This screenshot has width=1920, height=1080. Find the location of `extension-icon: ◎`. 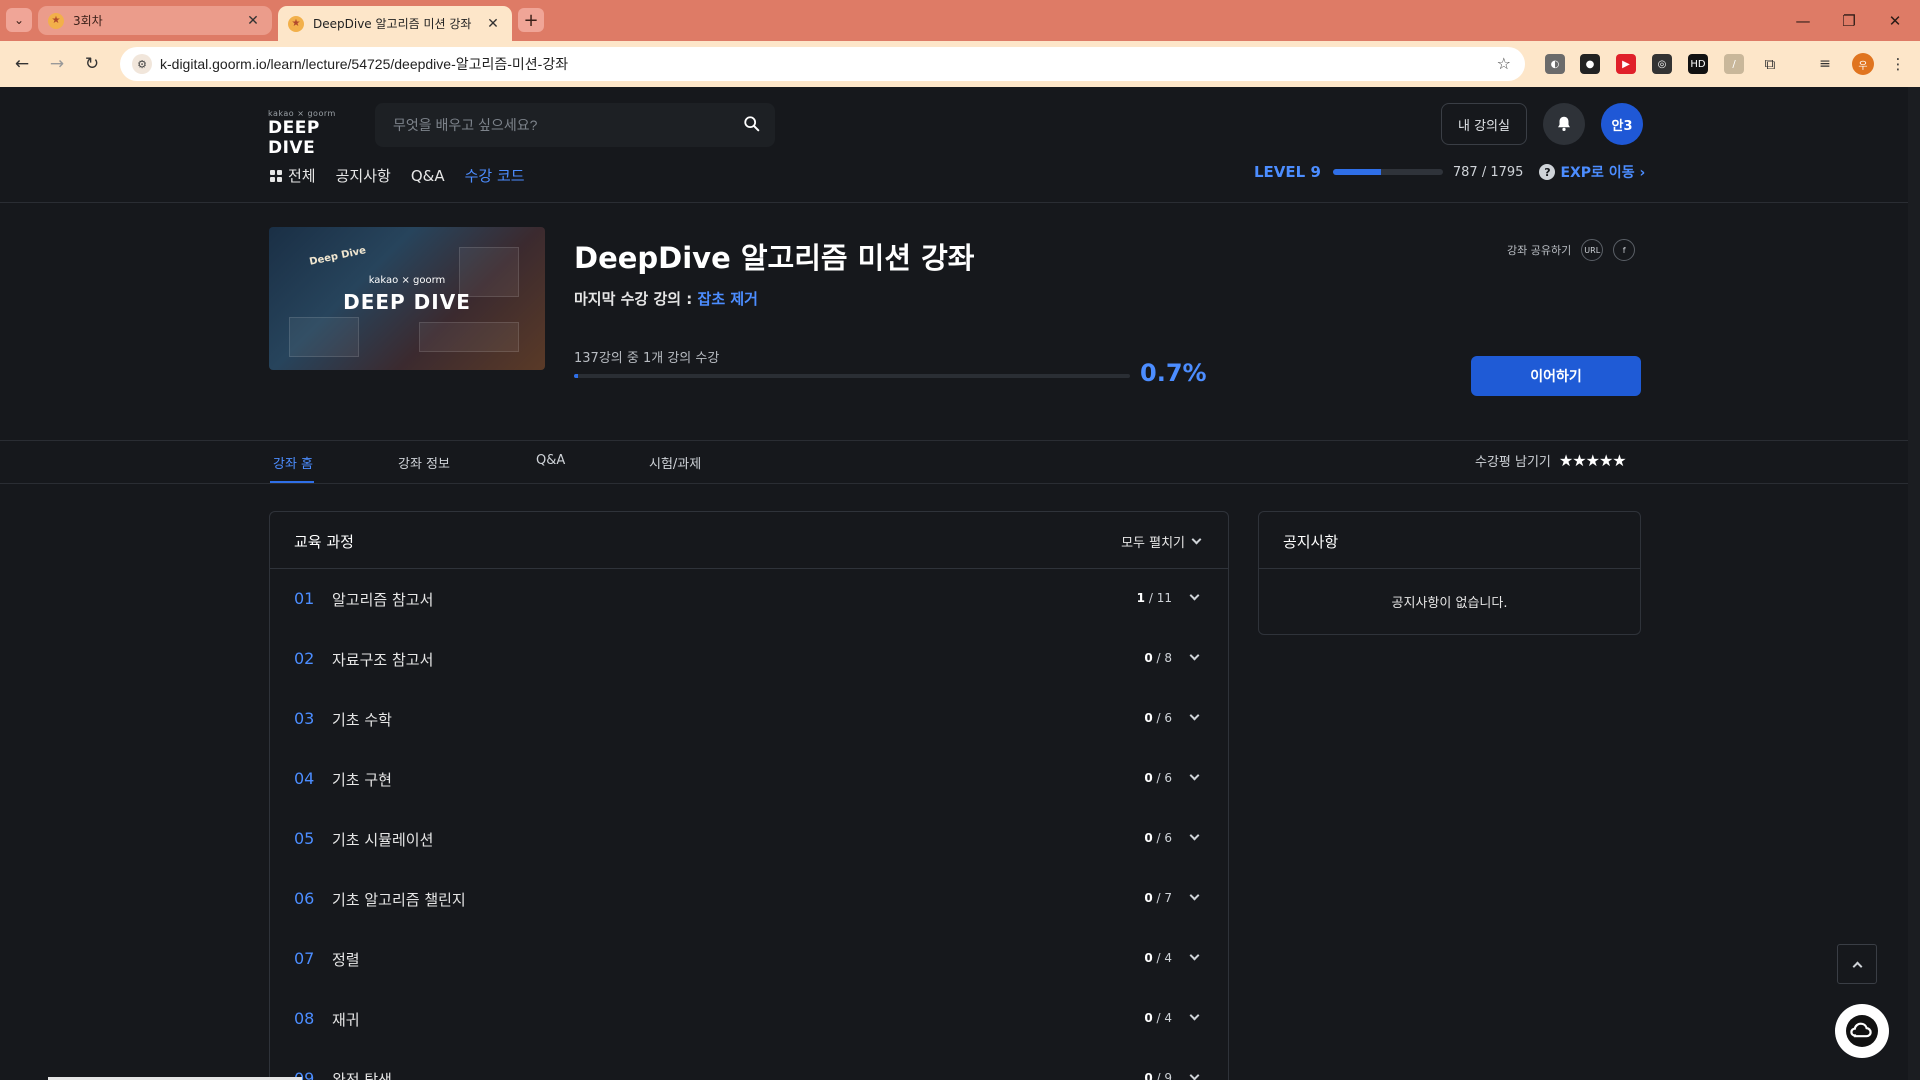

extension-icon: ◎ is located at coordinates (1662, 64).